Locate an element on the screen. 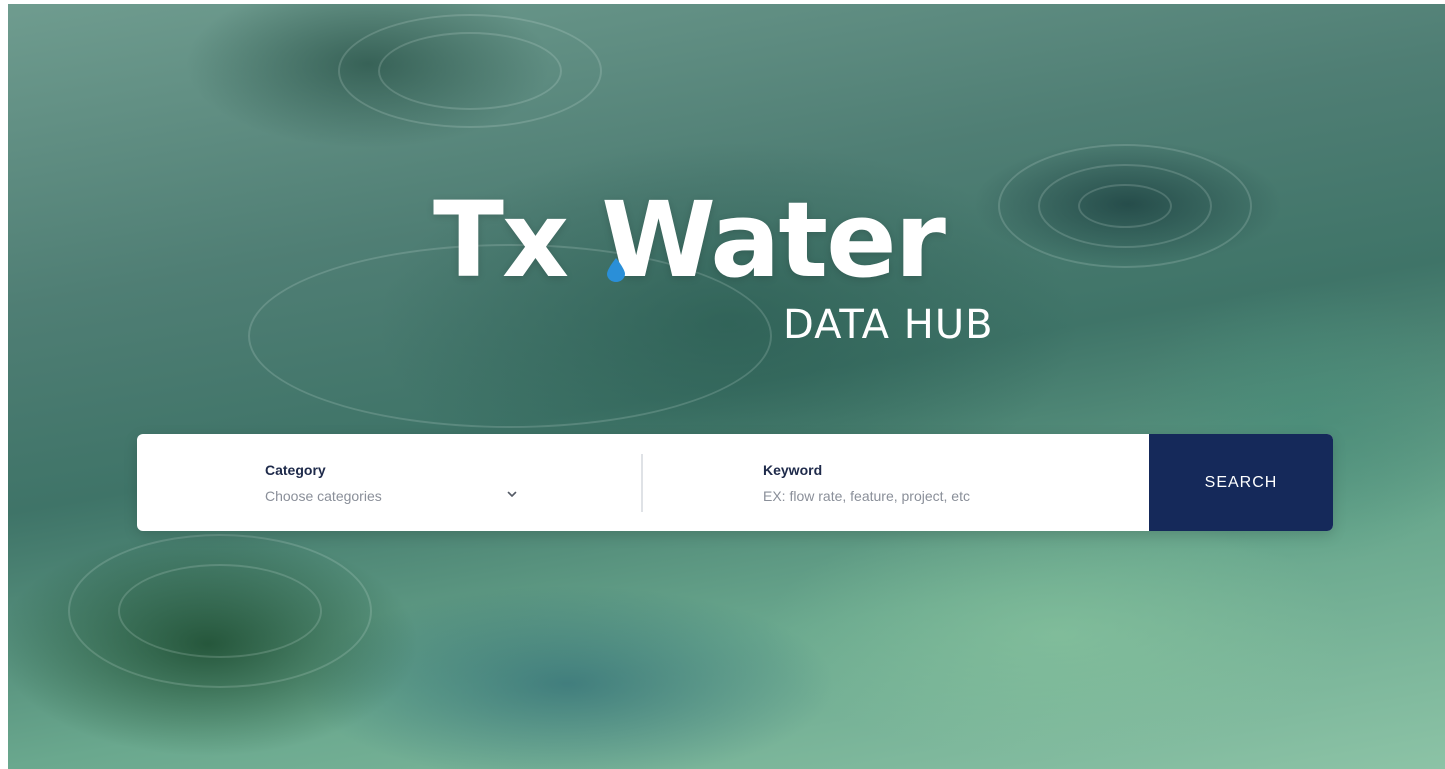 This screenshot has height=769, width=1445. category-value: Choose categories is located at coordinates (323, 496).